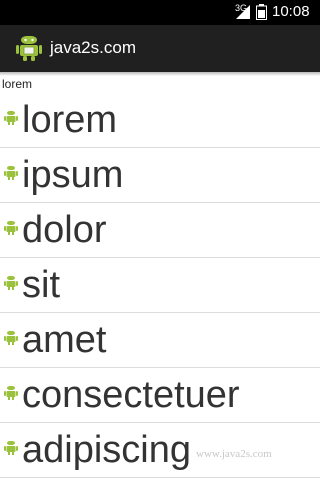 The height and width of the screenshot is (480, 320). What do you see at coordinates (17, 84) in the screenshot?
I see `selection-text: lorem` at bounding box center [17, 84].